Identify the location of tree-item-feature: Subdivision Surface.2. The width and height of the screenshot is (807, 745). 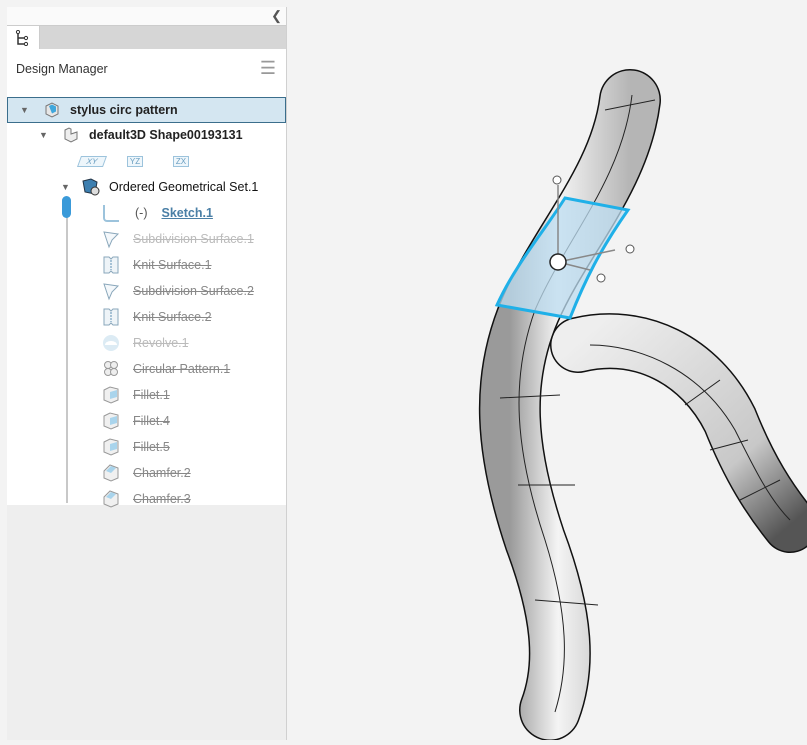
(177, 291).